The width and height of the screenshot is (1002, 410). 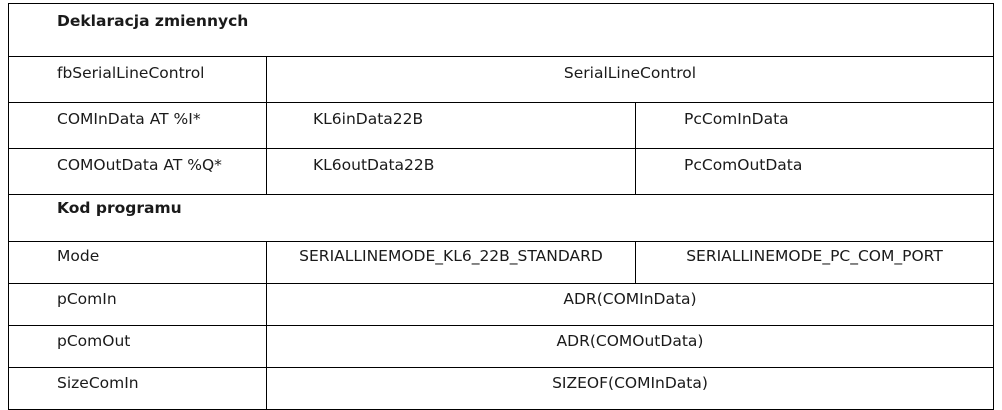 I want to click on parameter-name: pComOut, so click(x=94, y=341).